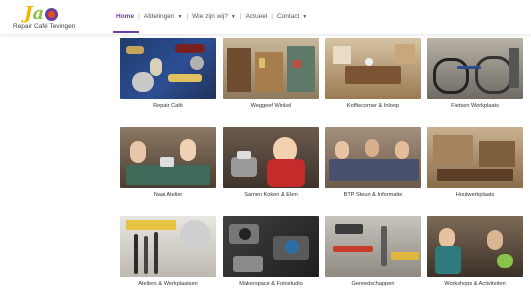 The width and height of the screenshot is (531, 295). What do you see at coordinates (210, 16) in the screenshot?
I see `nav-item-label: Wie zijn wij?` at bounding box center [210, 16].